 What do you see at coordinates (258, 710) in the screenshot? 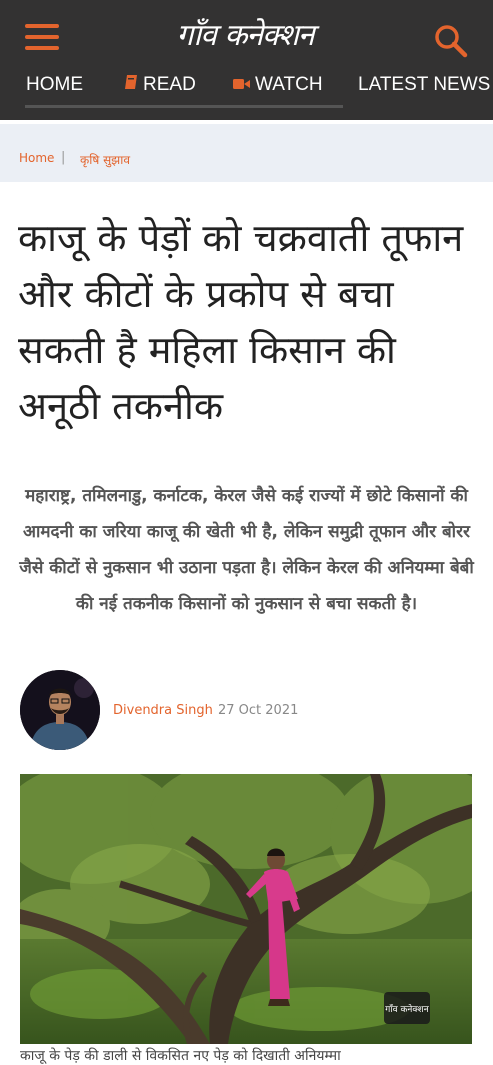
I see `publish-date: 27 Oct 2021` at bounding box center [258, 710].